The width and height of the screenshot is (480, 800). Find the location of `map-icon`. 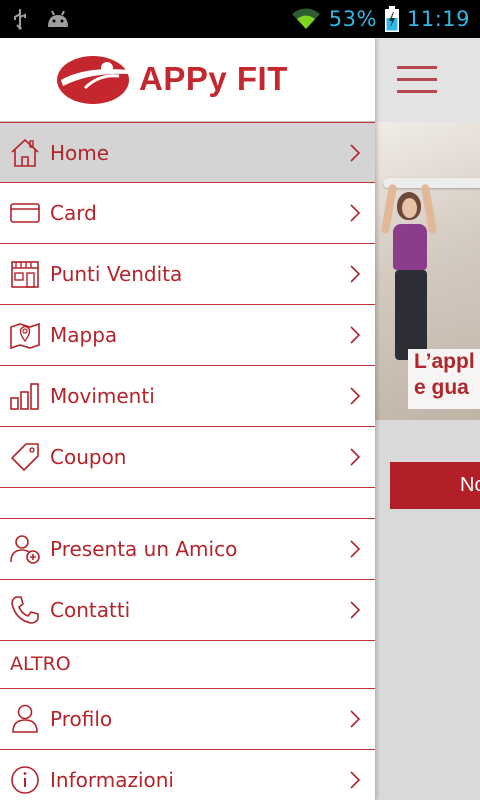

map-icon is located at coordinates (25, 336).